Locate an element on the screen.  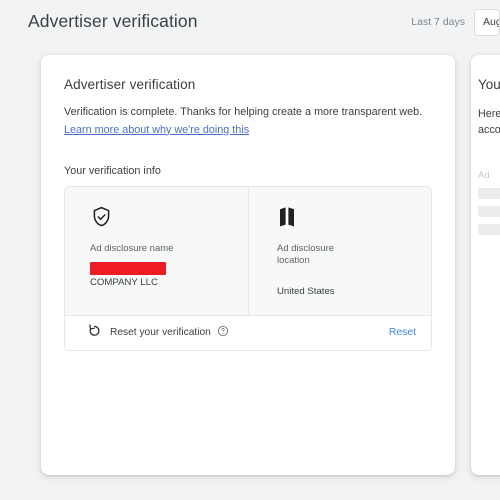
restore-icon is located at coordinates (94, 333).